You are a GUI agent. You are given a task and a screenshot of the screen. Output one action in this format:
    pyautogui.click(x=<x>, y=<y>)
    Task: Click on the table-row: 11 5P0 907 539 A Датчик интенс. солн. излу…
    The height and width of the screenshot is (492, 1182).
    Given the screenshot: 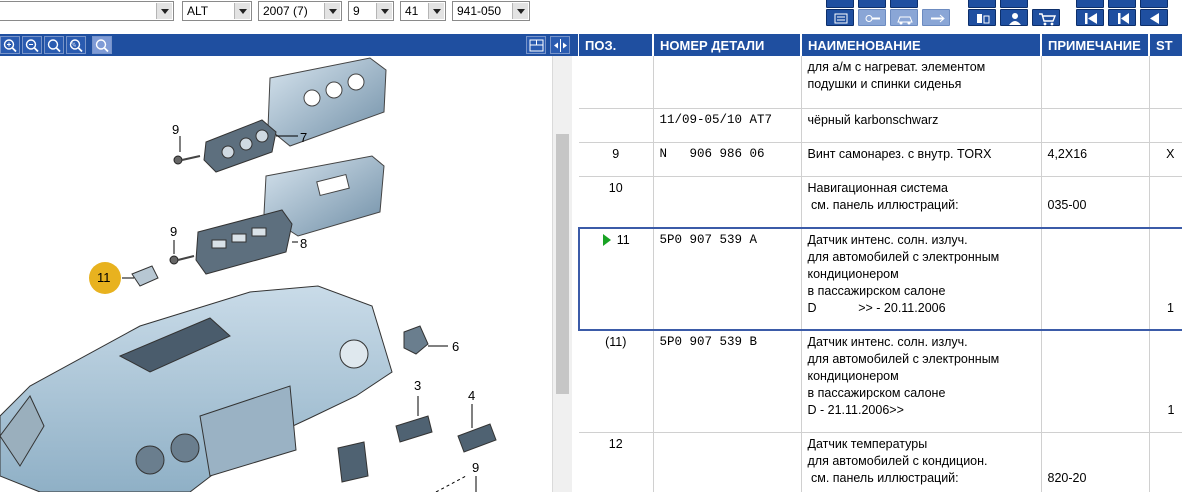 What is the action you would take?
    pyautogui.click(x=880, y=279)
    